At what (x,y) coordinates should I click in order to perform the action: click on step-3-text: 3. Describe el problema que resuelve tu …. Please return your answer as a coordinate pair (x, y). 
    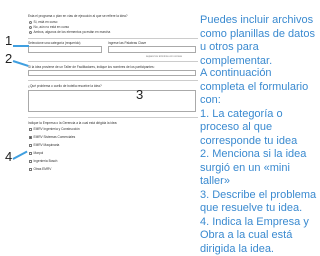
    Looking at the image, I should click on (259, 202).